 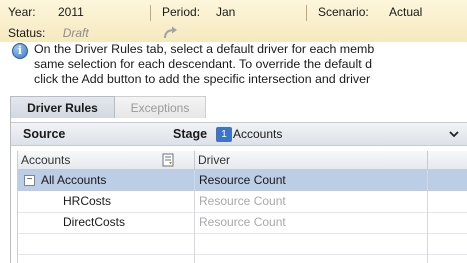 What do you see at coordinates (22, 12) in the screenshot?
I see `year-label: Year:` at bounding box center [22, 12].